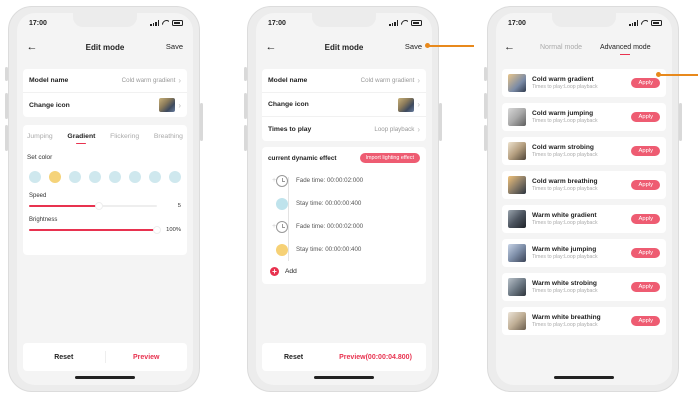 Image resolution: width=698 pixels, height=396 pixels. What do you see at coordinates (302, 158) in the screenshot?
I see `current-effect-label: current dynamic effect` at bounding box center [302, 158].